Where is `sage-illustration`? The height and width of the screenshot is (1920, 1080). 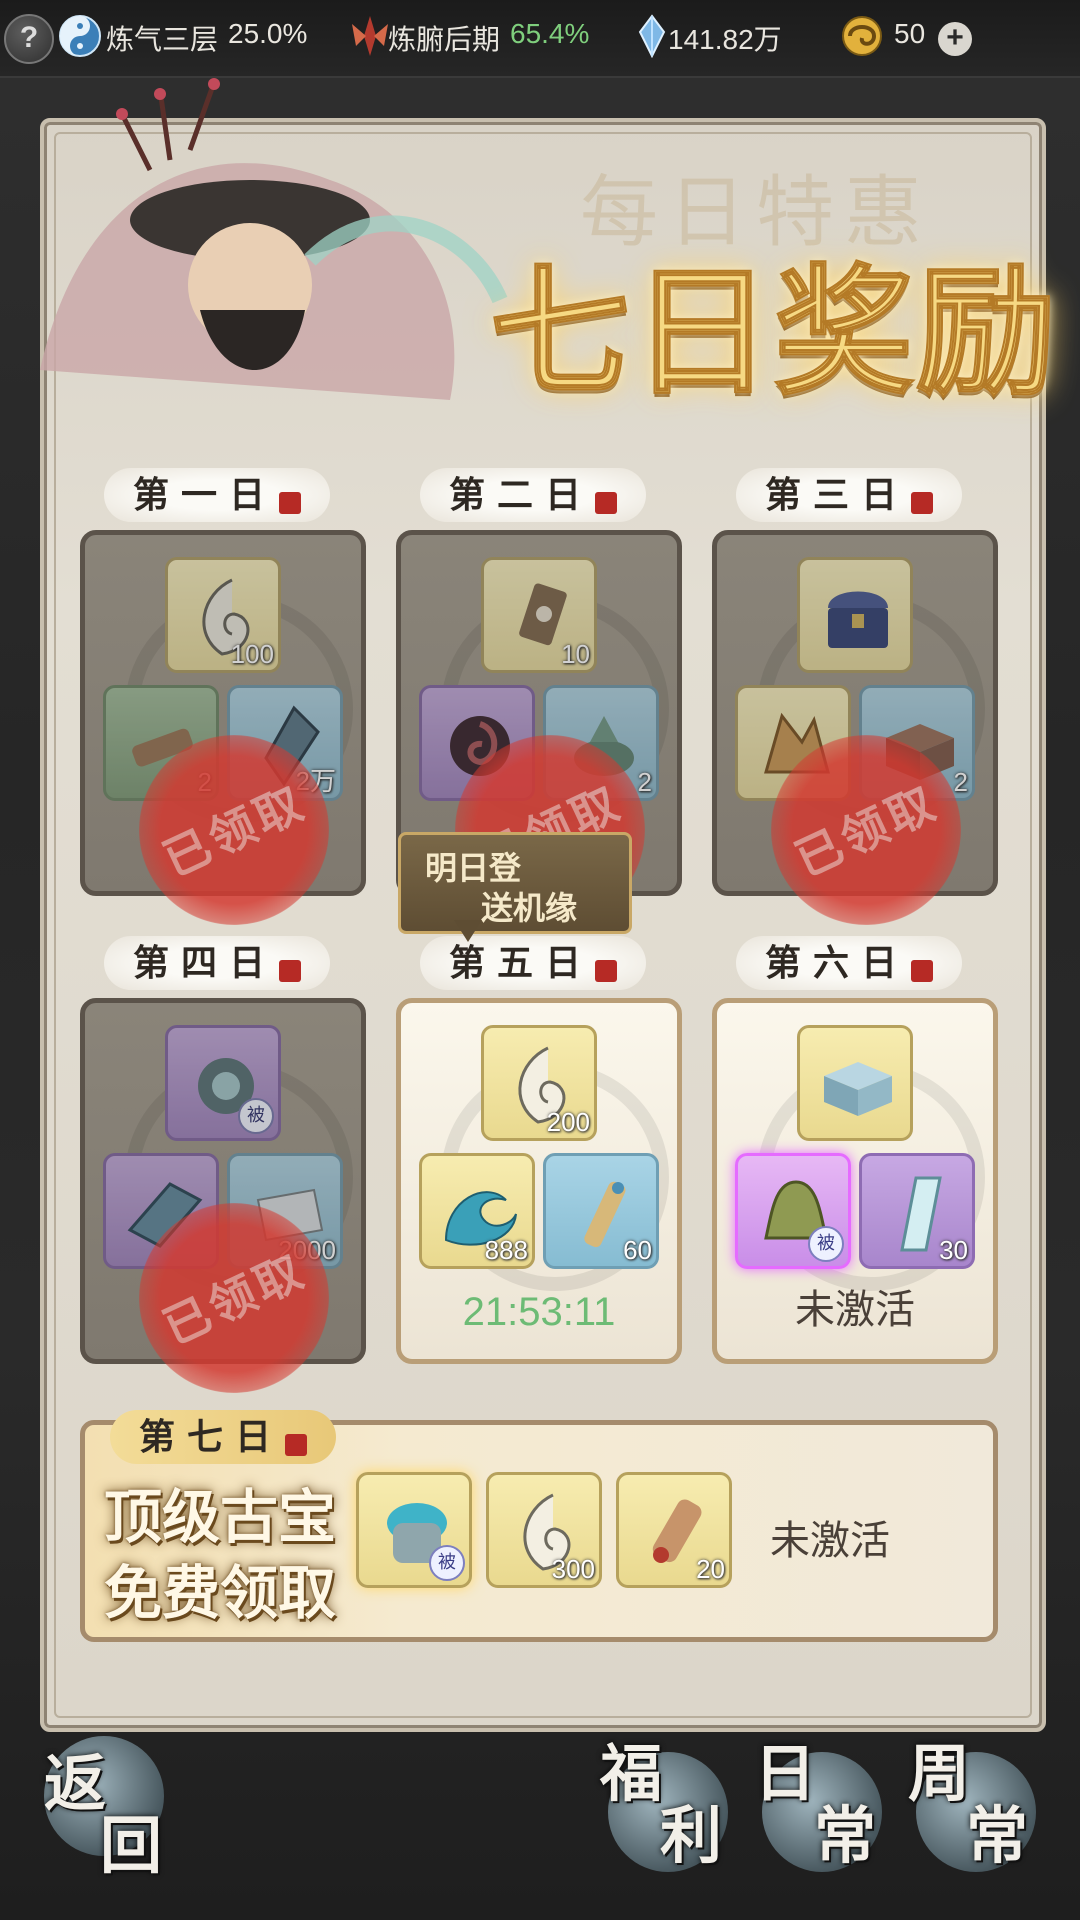 sage-illustration is located at coordinates (274, 239).